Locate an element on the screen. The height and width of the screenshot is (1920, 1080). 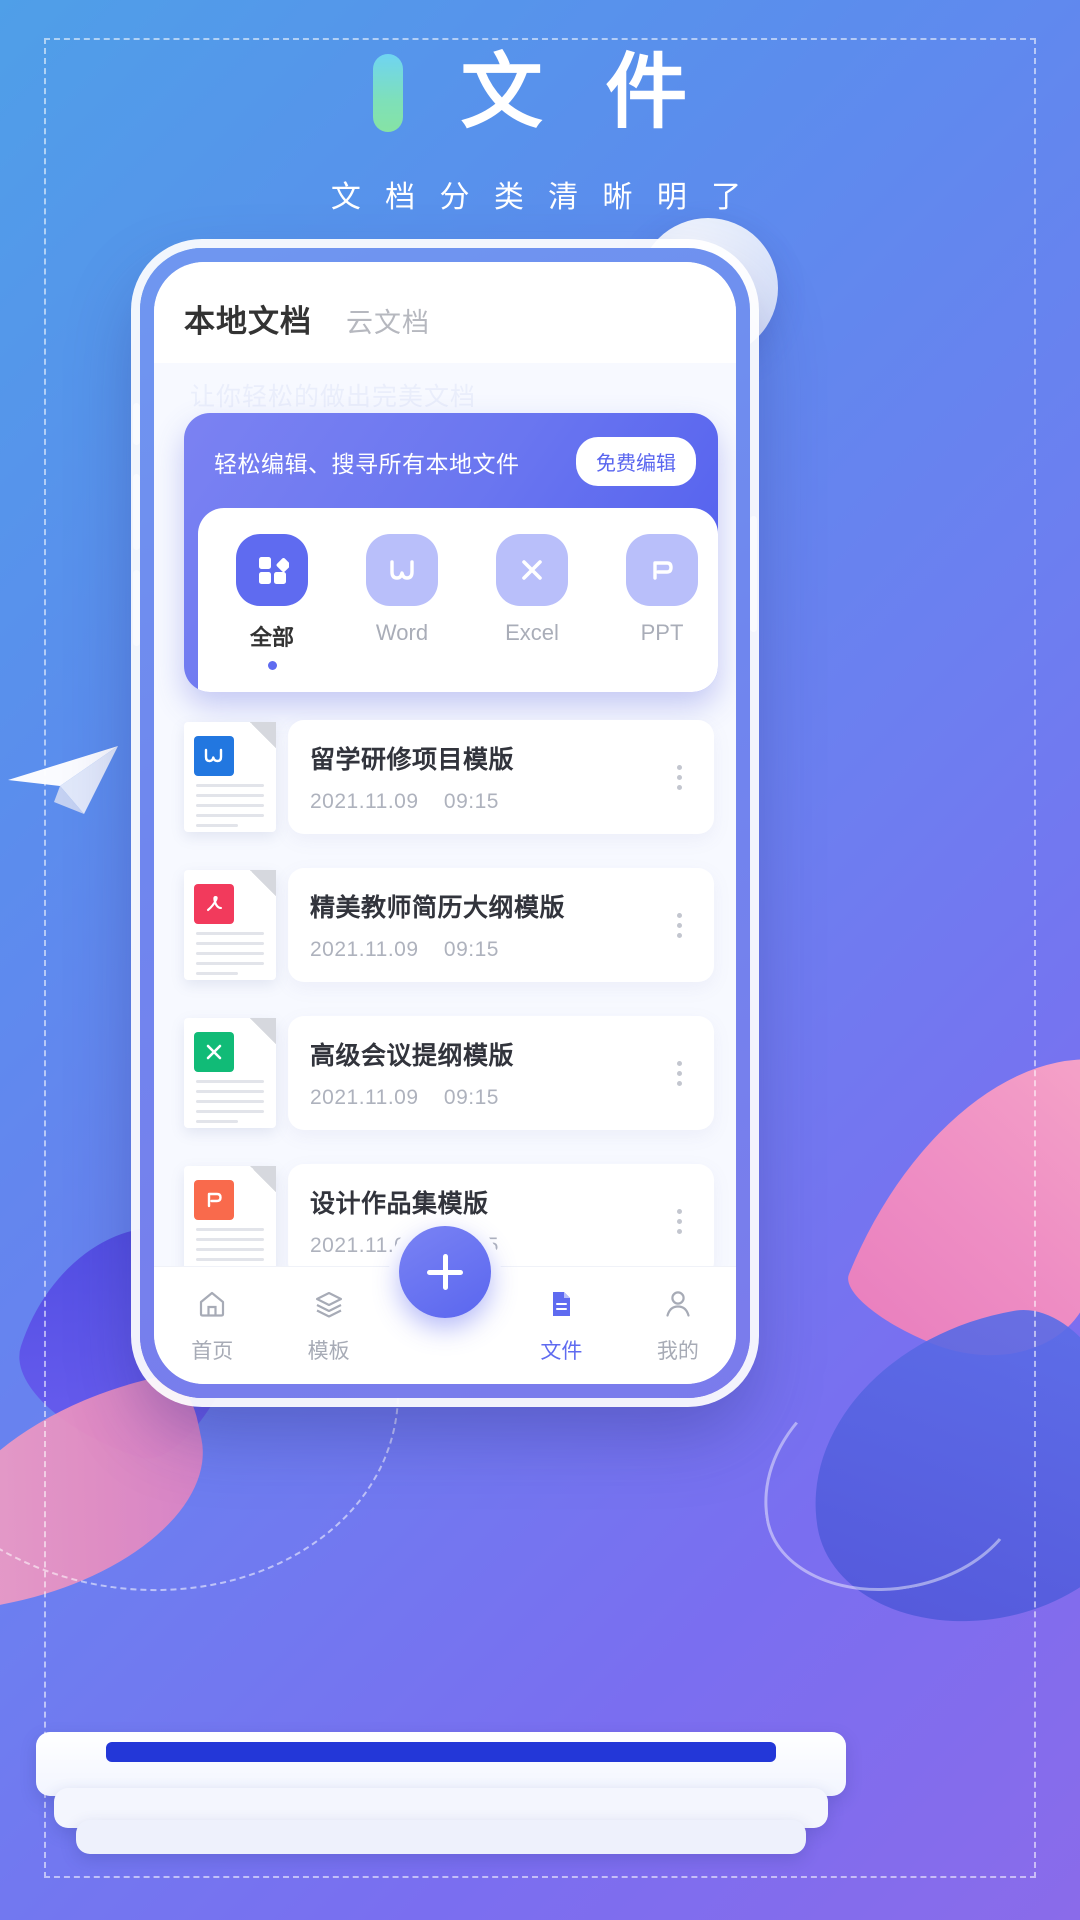
phone-button-volume-up is located at coordinates (136, 512).